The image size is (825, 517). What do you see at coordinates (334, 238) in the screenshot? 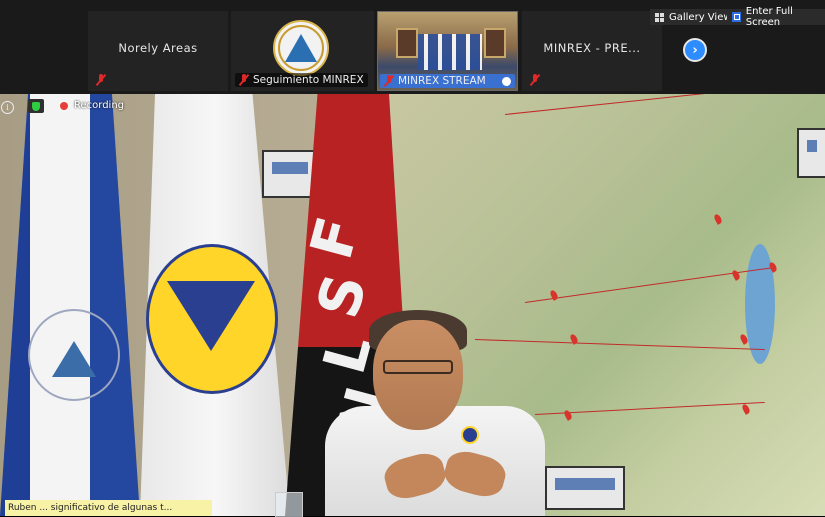
I see `flag-letter: F` at bounding box center [334, 238].